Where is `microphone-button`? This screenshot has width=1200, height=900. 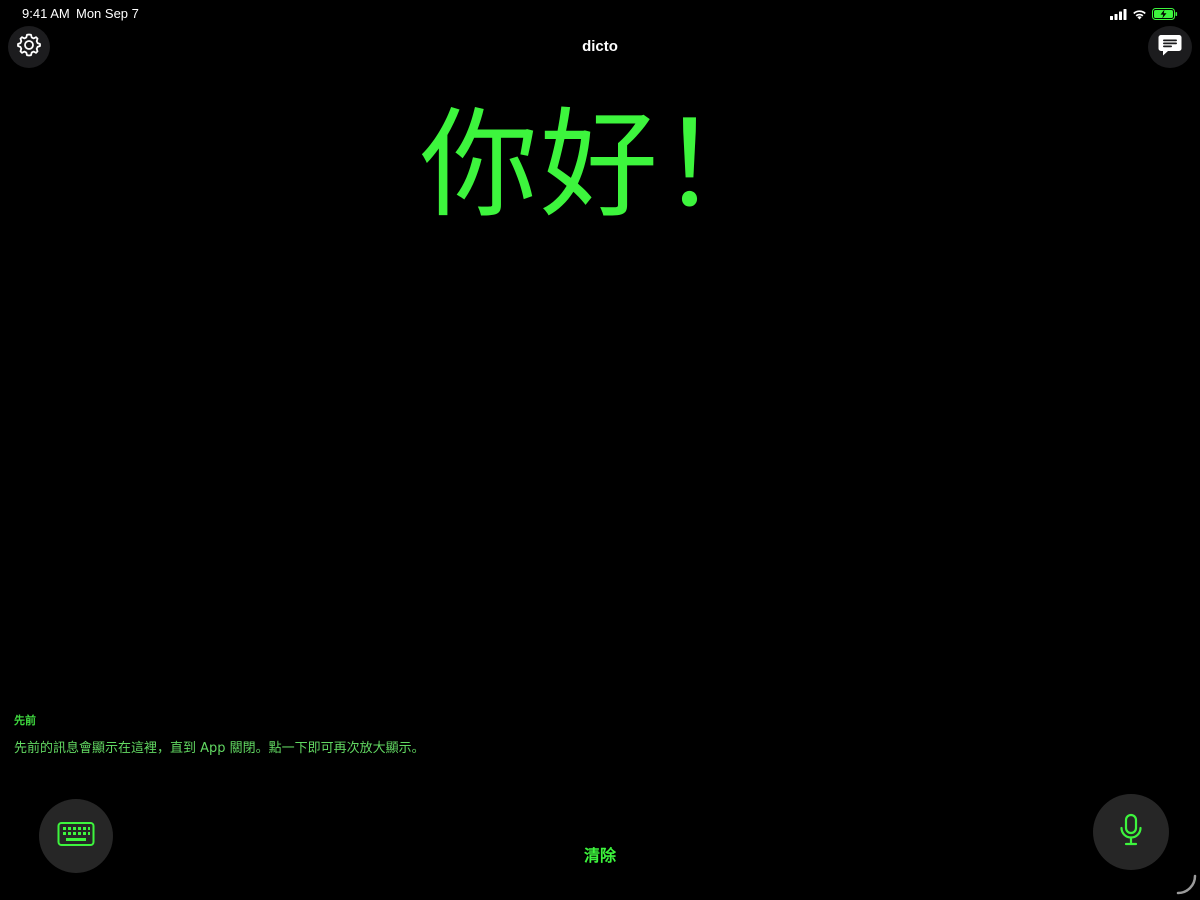
microphone-button is located at coordinates (1131, 832).